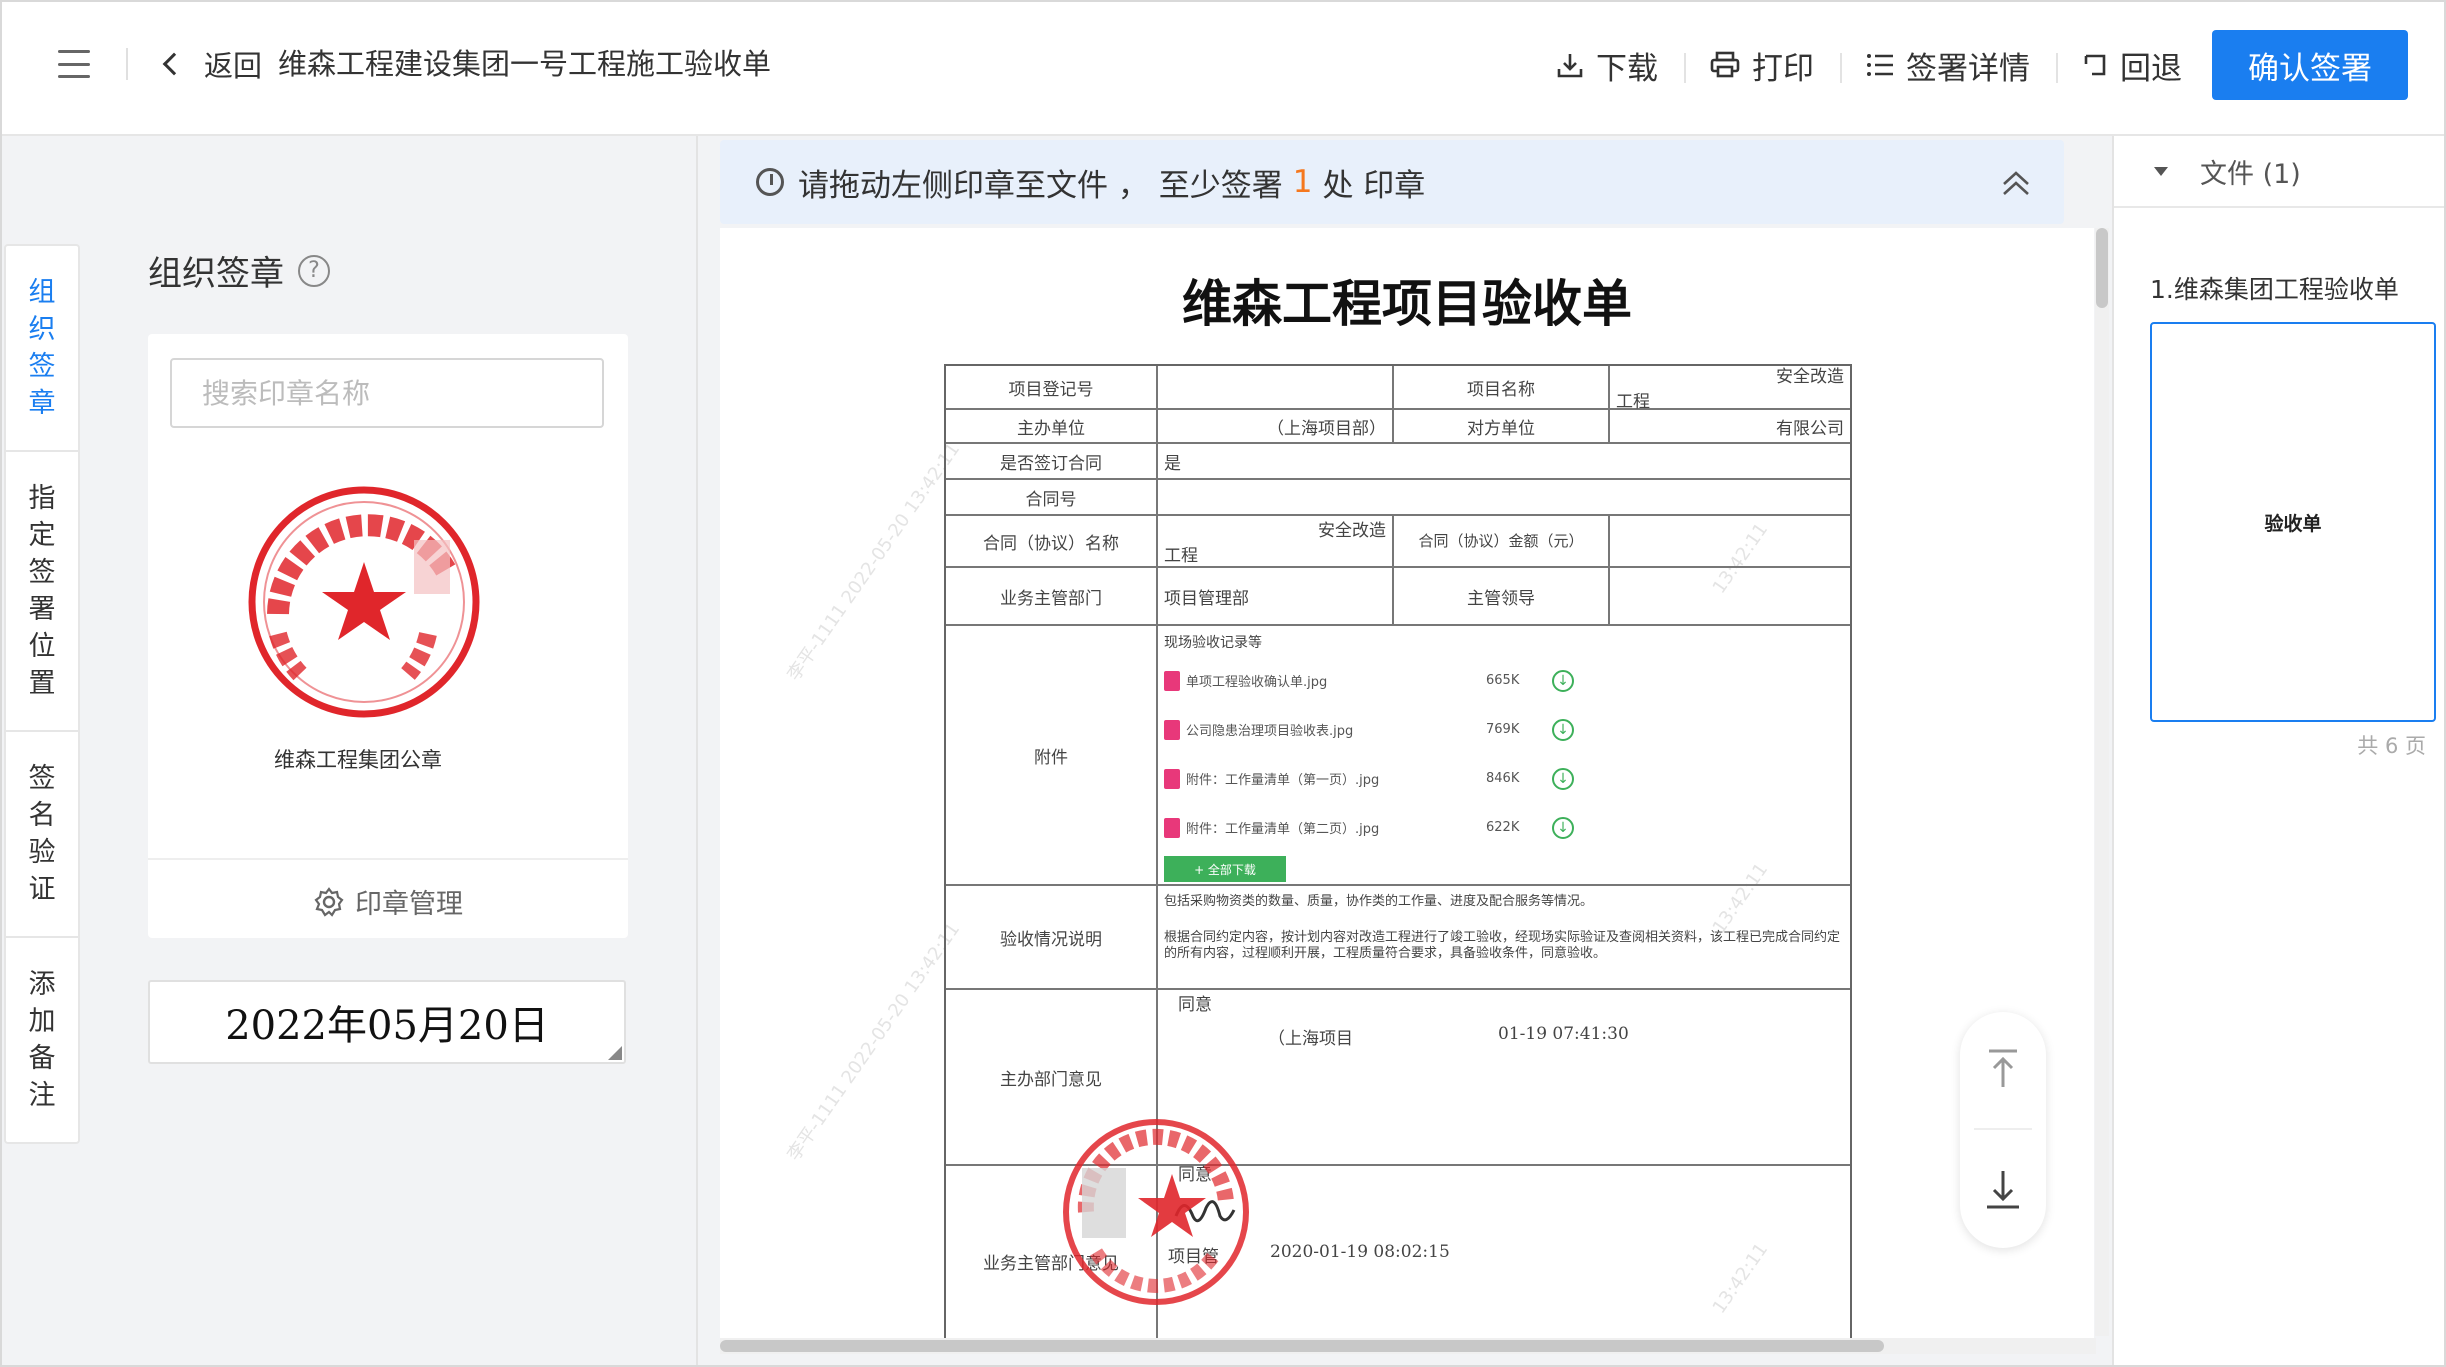 This screenshot has width=2446, height=1367. I want to click on page-count: 共 6 页, so click(2391, 746).